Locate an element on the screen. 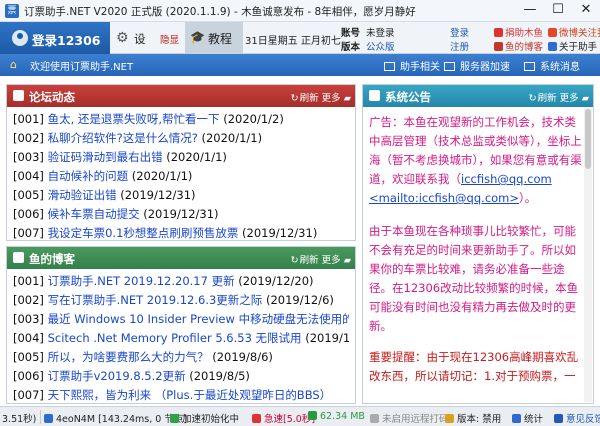  settings-label: 设 is located at coordinates (140, 39).